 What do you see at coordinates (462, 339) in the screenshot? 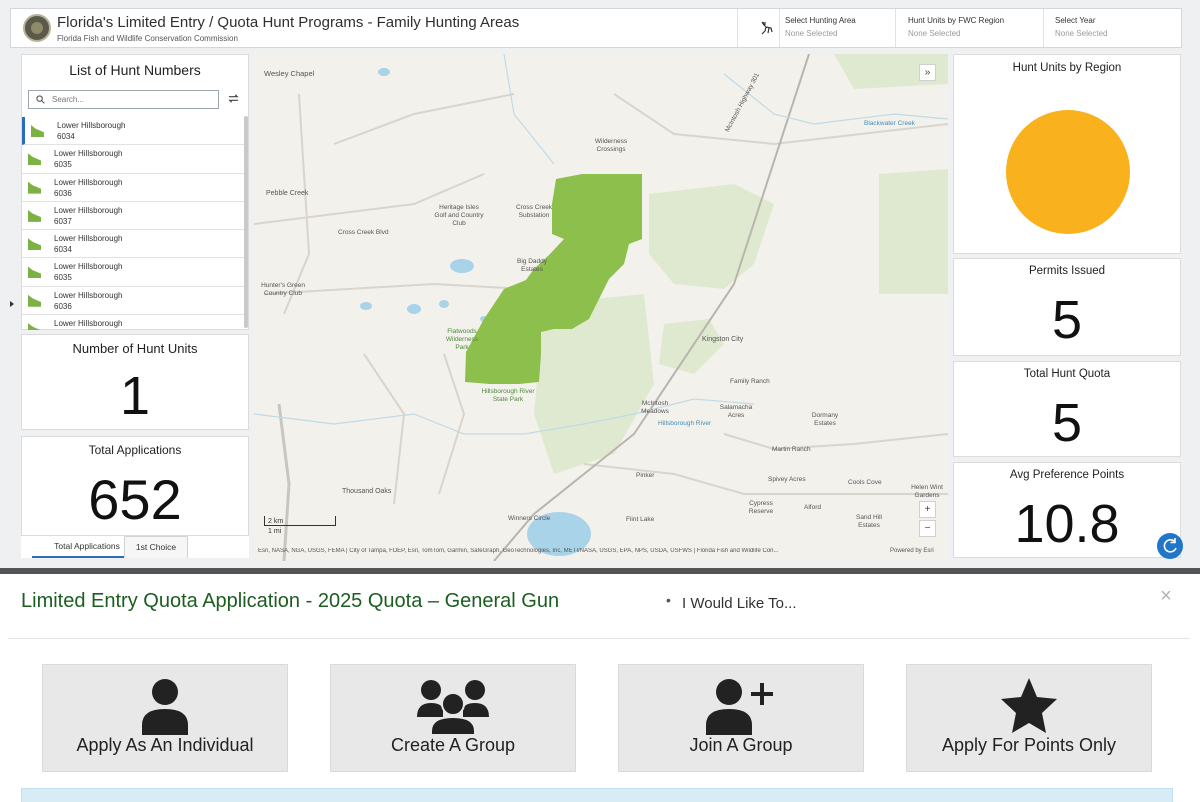
I see `map-label: Flatwoods Wilderness Park` at bounding box center [462, 339].